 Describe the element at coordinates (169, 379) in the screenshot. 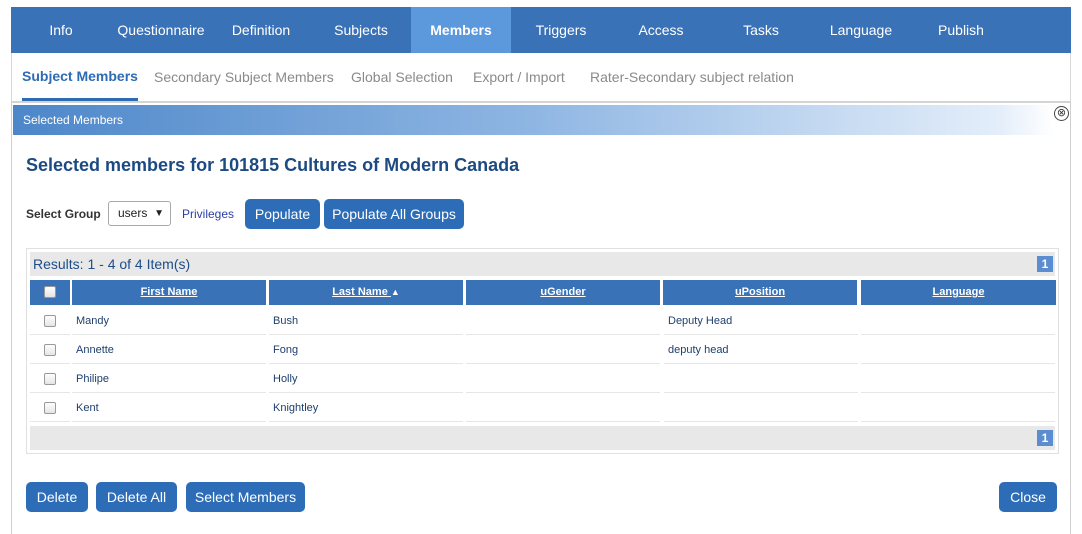

I see `cell-first-name: Philipe` at that location.